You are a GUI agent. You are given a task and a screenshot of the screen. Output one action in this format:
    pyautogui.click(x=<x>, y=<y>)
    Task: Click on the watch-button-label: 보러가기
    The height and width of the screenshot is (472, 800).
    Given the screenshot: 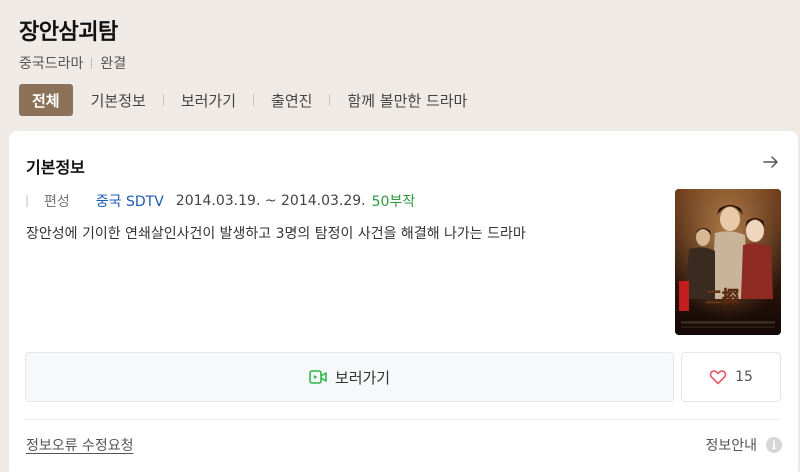 What is the action you would take?
    pyautogui.click(x=362, y=377)
    